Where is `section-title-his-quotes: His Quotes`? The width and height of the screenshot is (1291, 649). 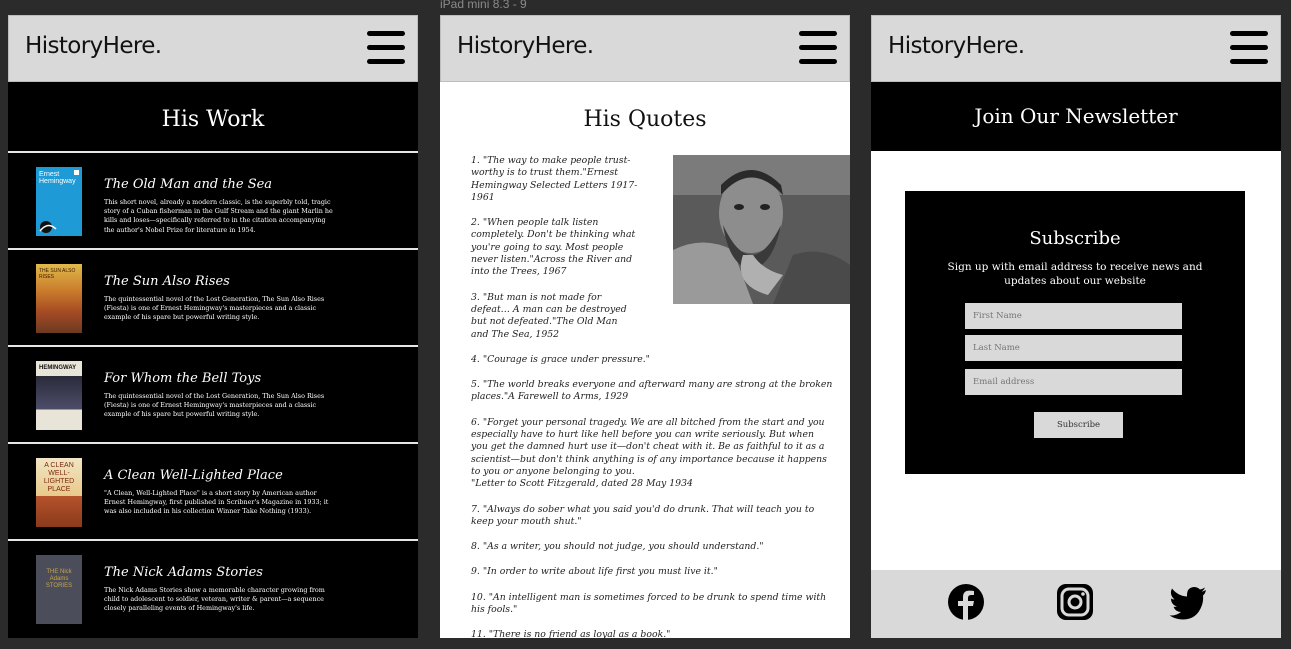 section-title-his-quotes: His Quotes is located at coordinates (645, 119).